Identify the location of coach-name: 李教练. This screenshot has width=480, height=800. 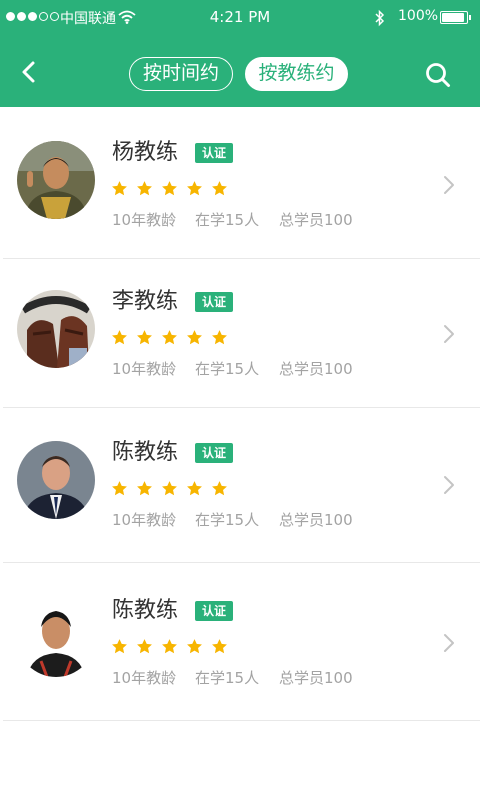
(145, 301).